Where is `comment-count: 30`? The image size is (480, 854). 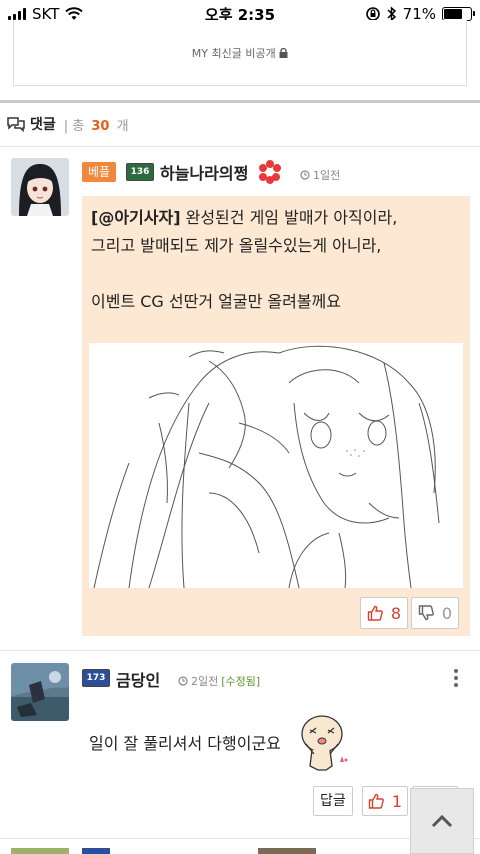
comment-count: 30 is located at coordinates (100, 126).